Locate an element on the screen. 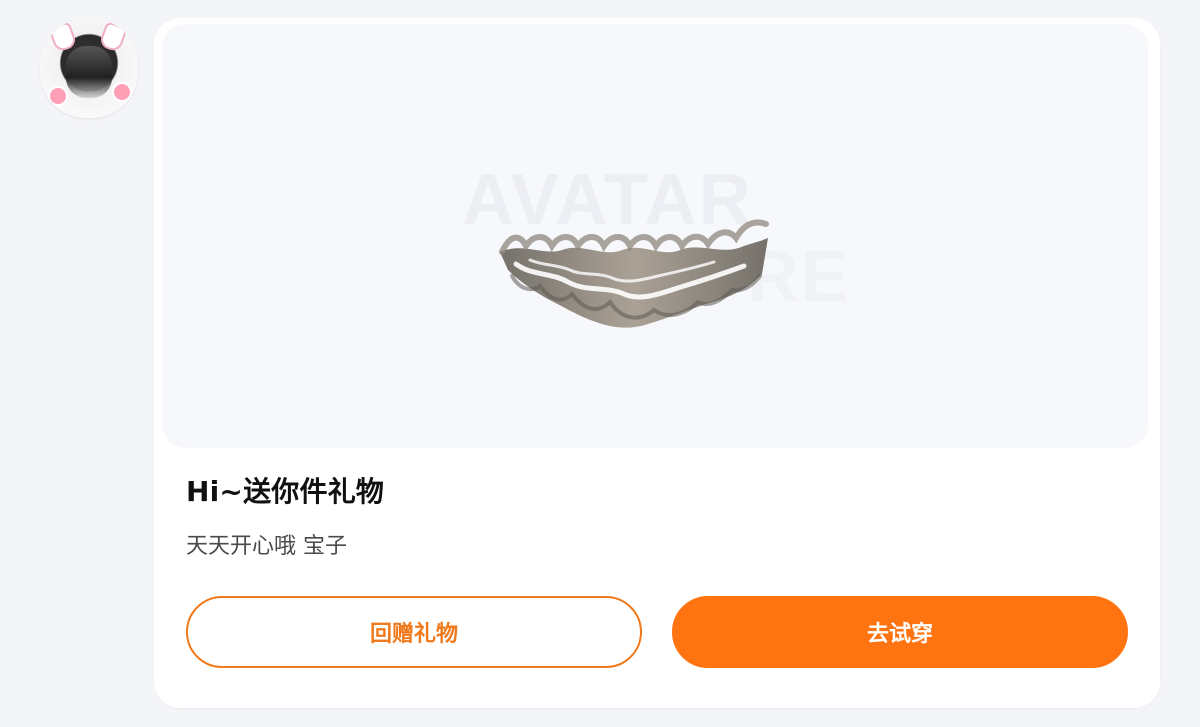  avatar-photo is located at coordinates (89, 72).